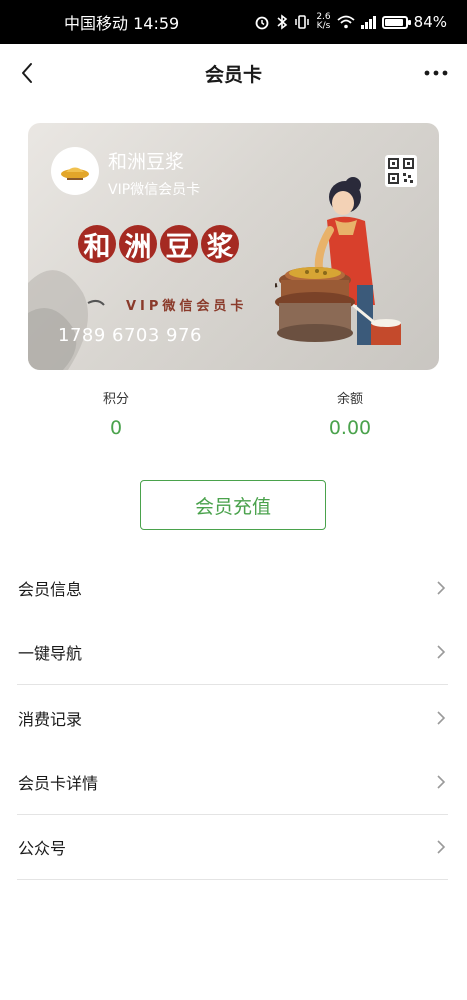 The image size is (467, 1000). I want to click on points-label: 积分, so click(115, 399).